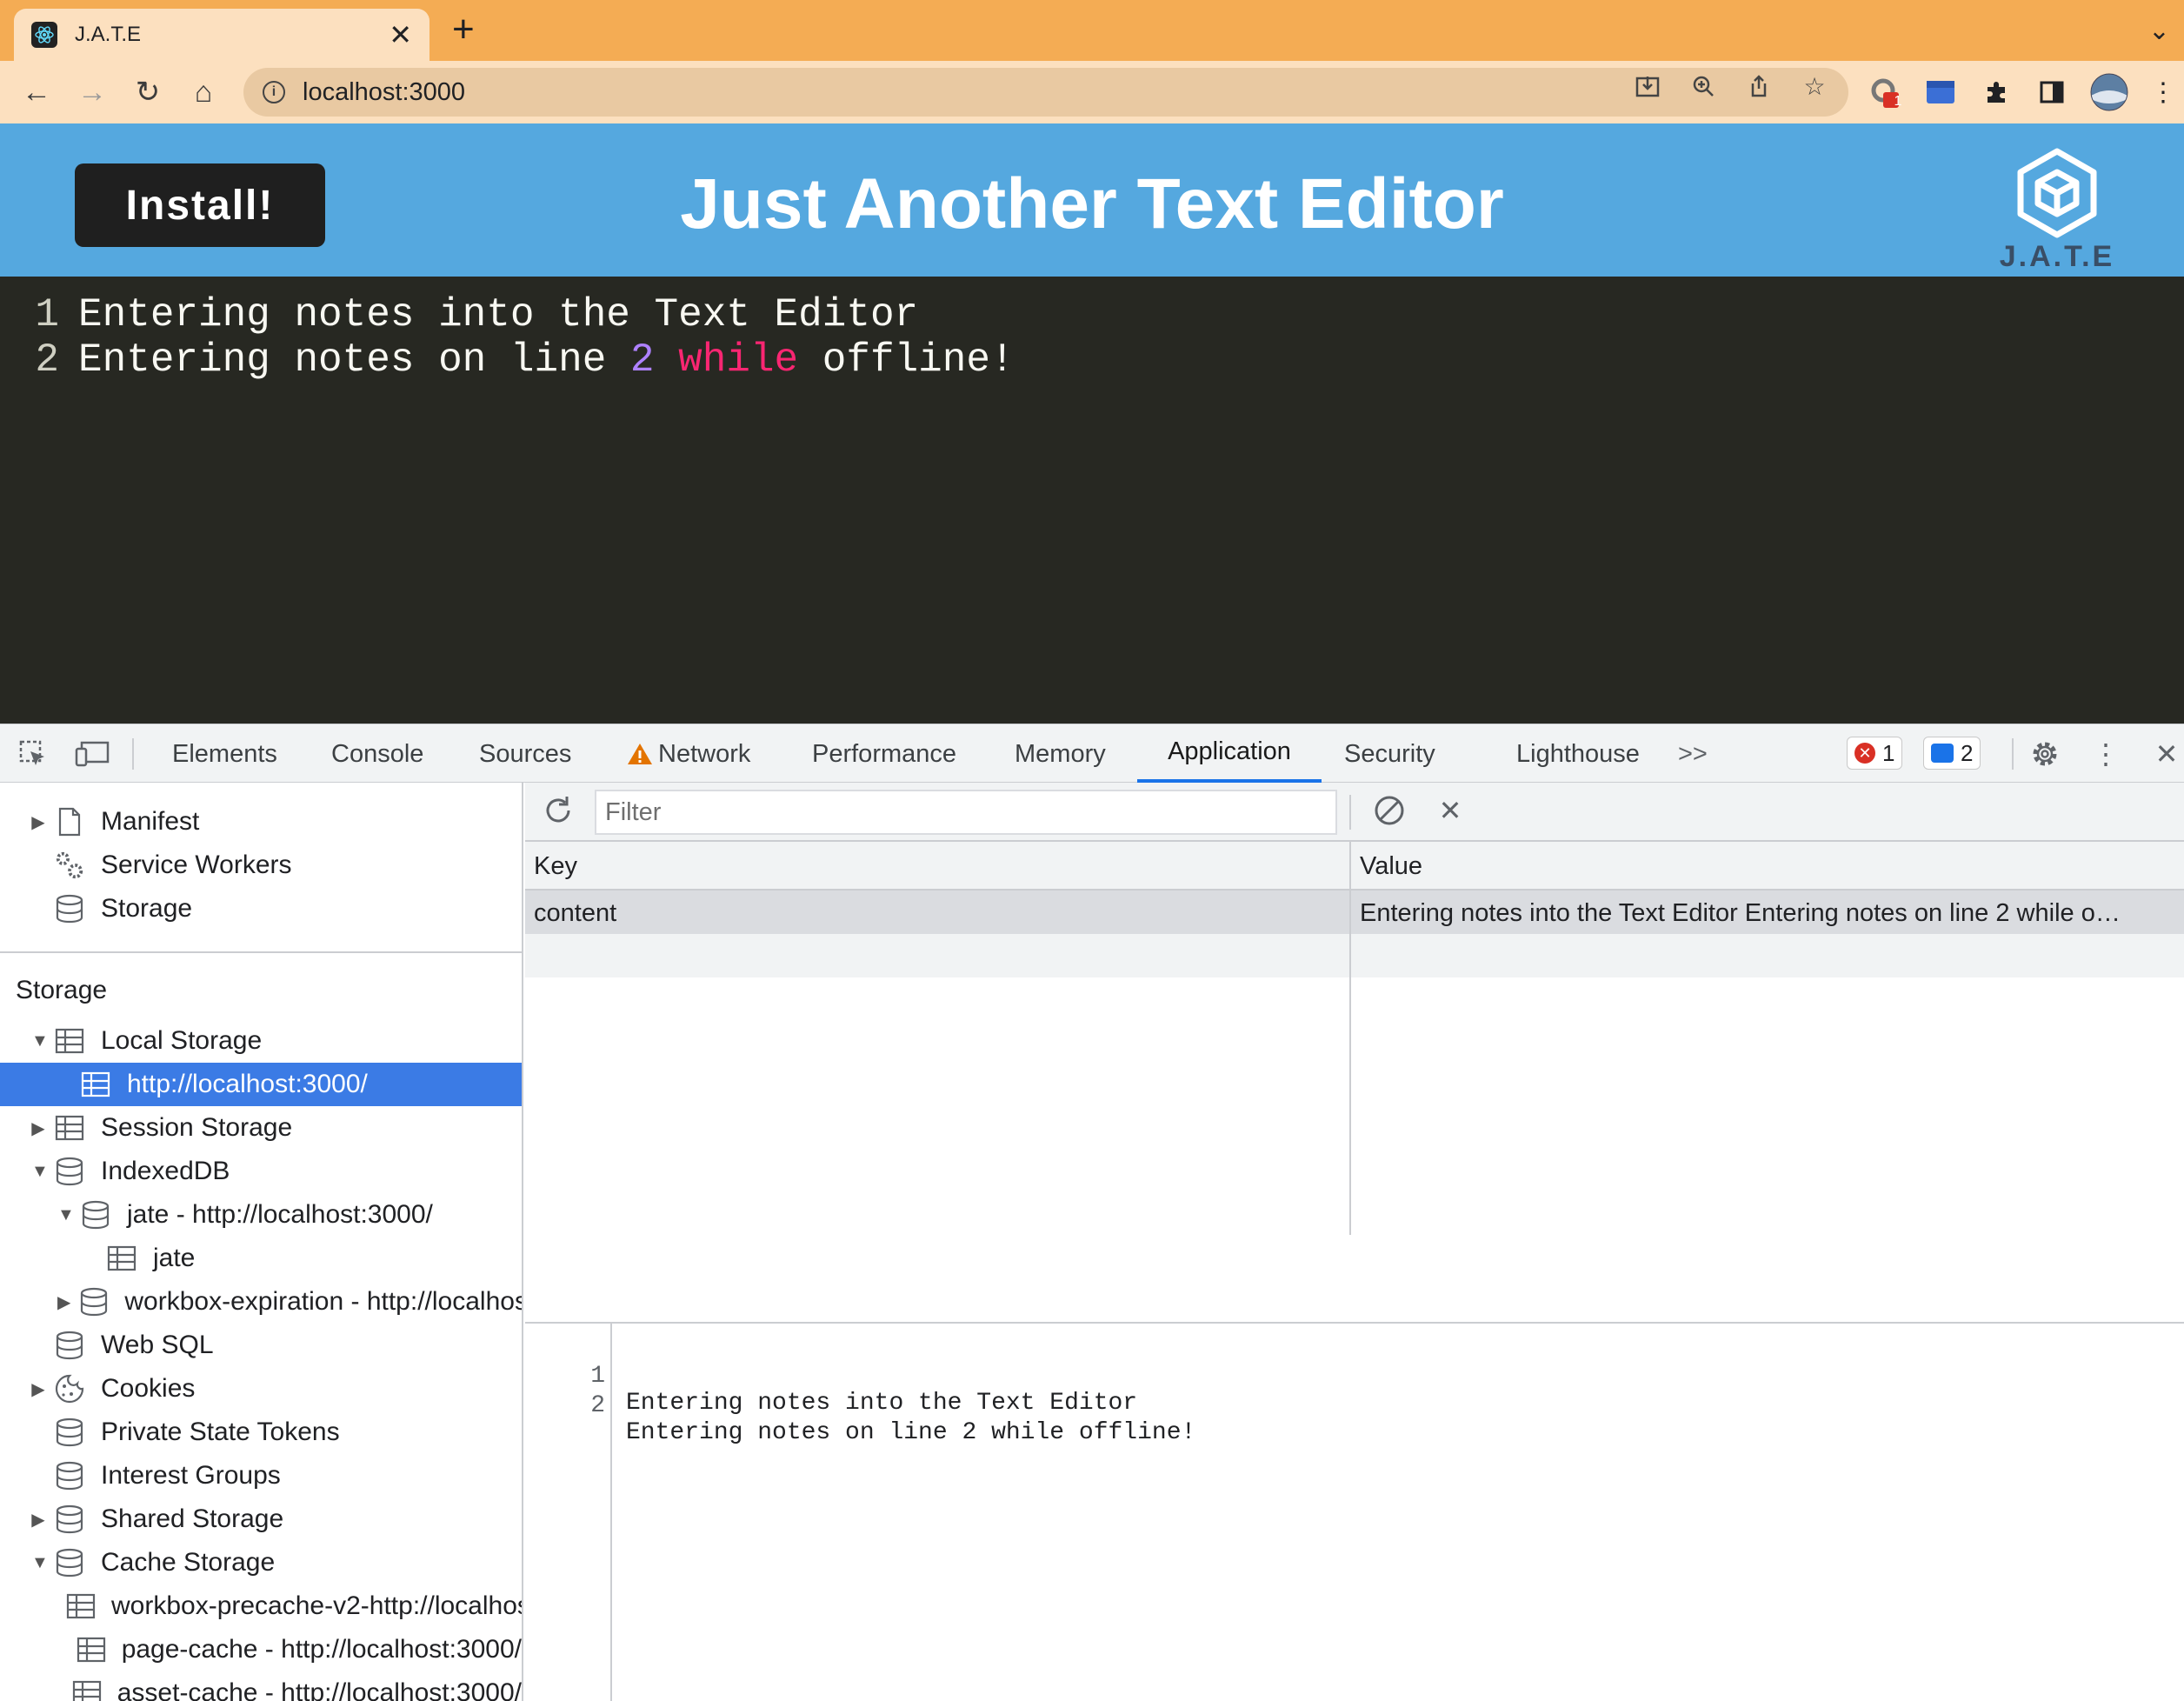 Image resolution: width=2184 pixels, height=1701 pixels. I want to click on tab-security: Security, so click(1389, 754).